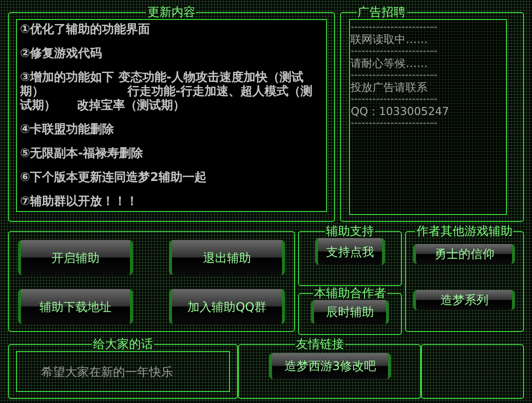 The height and width of the screenshot is (403, 532). I want to click on message-text: 希望大家在新的一年快乐, so click(107, 372).